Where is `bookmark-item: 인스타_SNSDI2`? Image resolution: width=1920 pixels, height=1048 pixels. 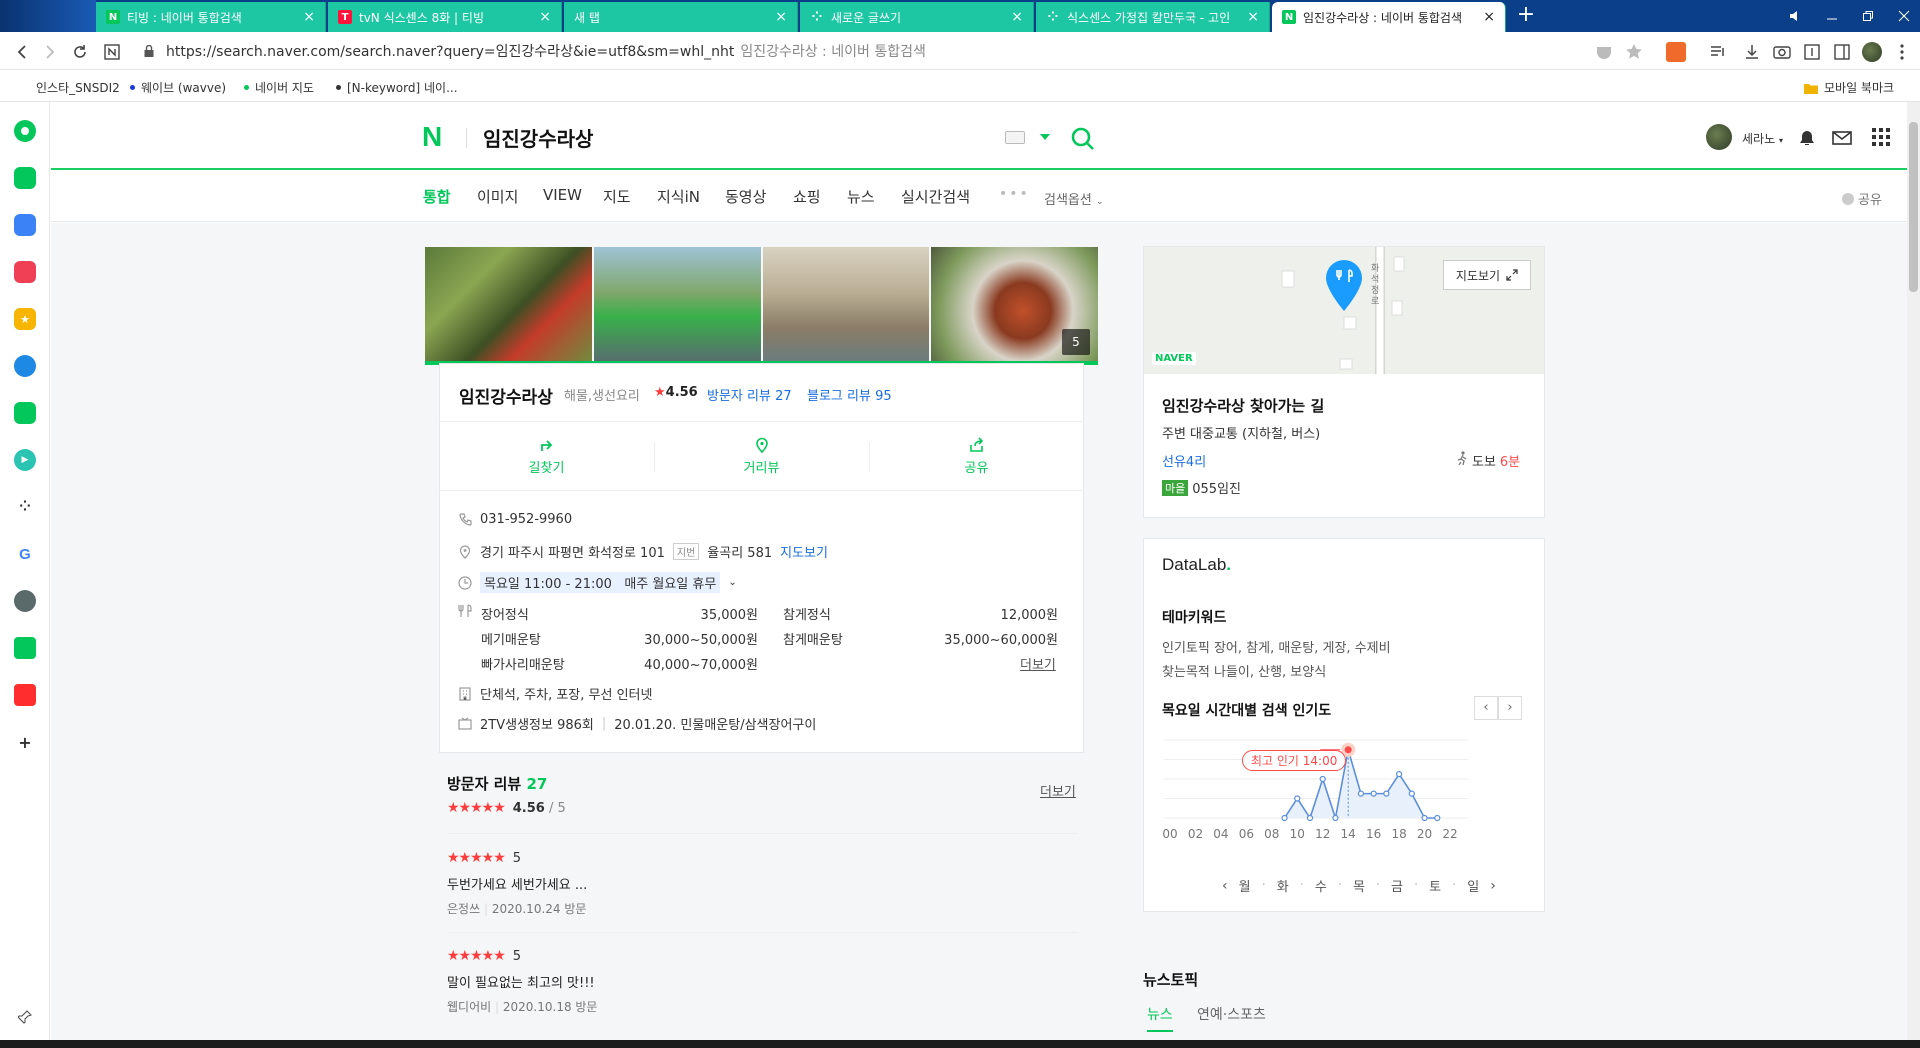 bookmark-item: 인스타_SNSDI2 is located at coordinates (78, 87).